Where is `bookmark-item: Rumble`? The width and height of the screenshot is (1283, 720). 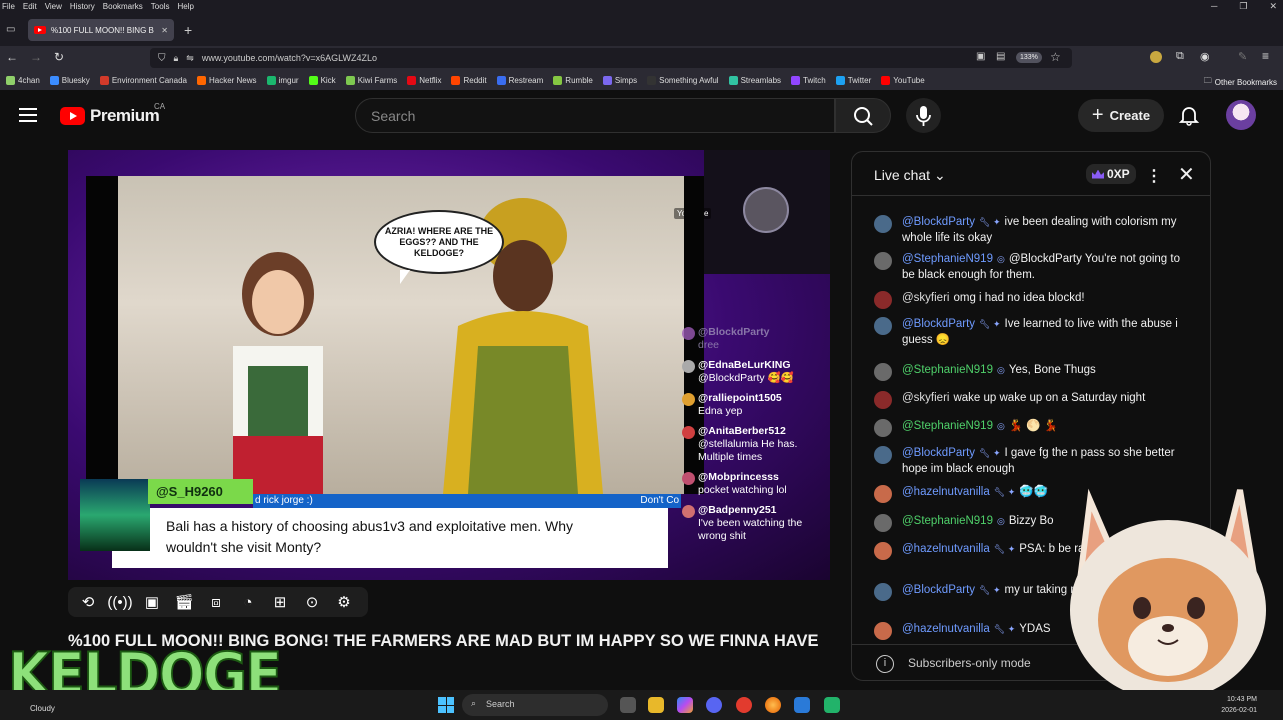 bookmark-item: Rumble is located at coordinates (573, 80).